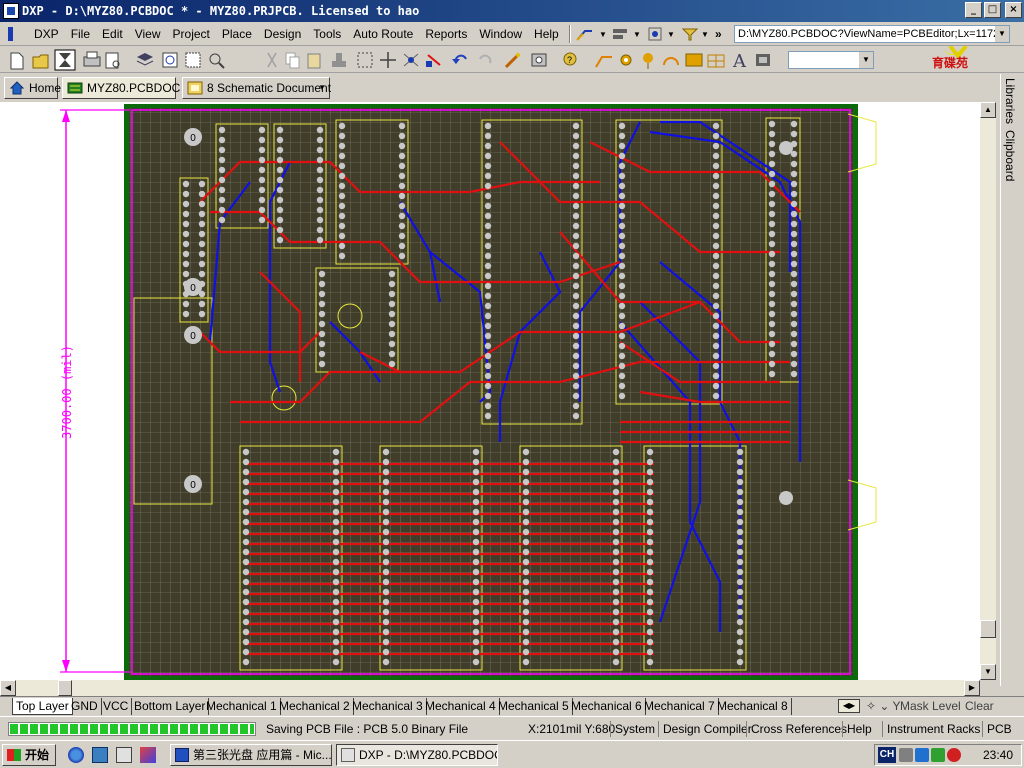 Image resolution: width=1024 pixels, height=768 pixels. Describe the element at coordinates (485, 59) in the screenshot. I see `redo-icon` at that location.